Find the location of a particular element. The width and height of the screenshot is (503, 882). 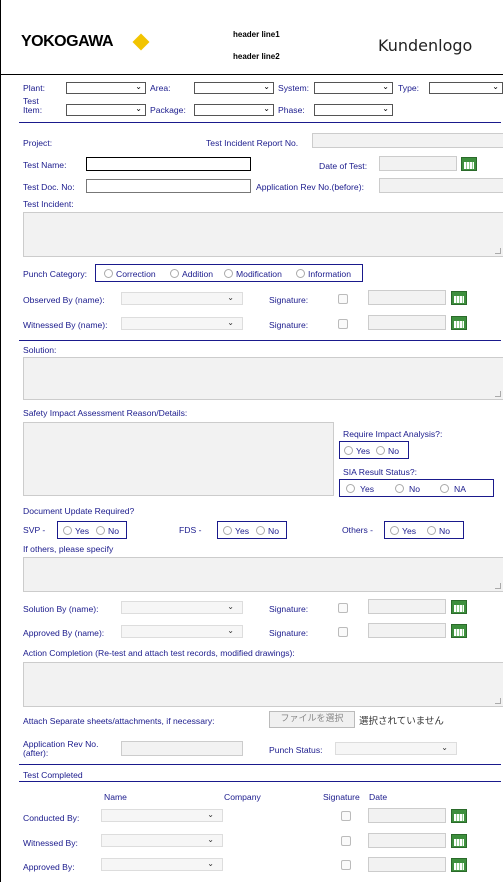

app-rev-after-field is located at coordinates (182, 748).